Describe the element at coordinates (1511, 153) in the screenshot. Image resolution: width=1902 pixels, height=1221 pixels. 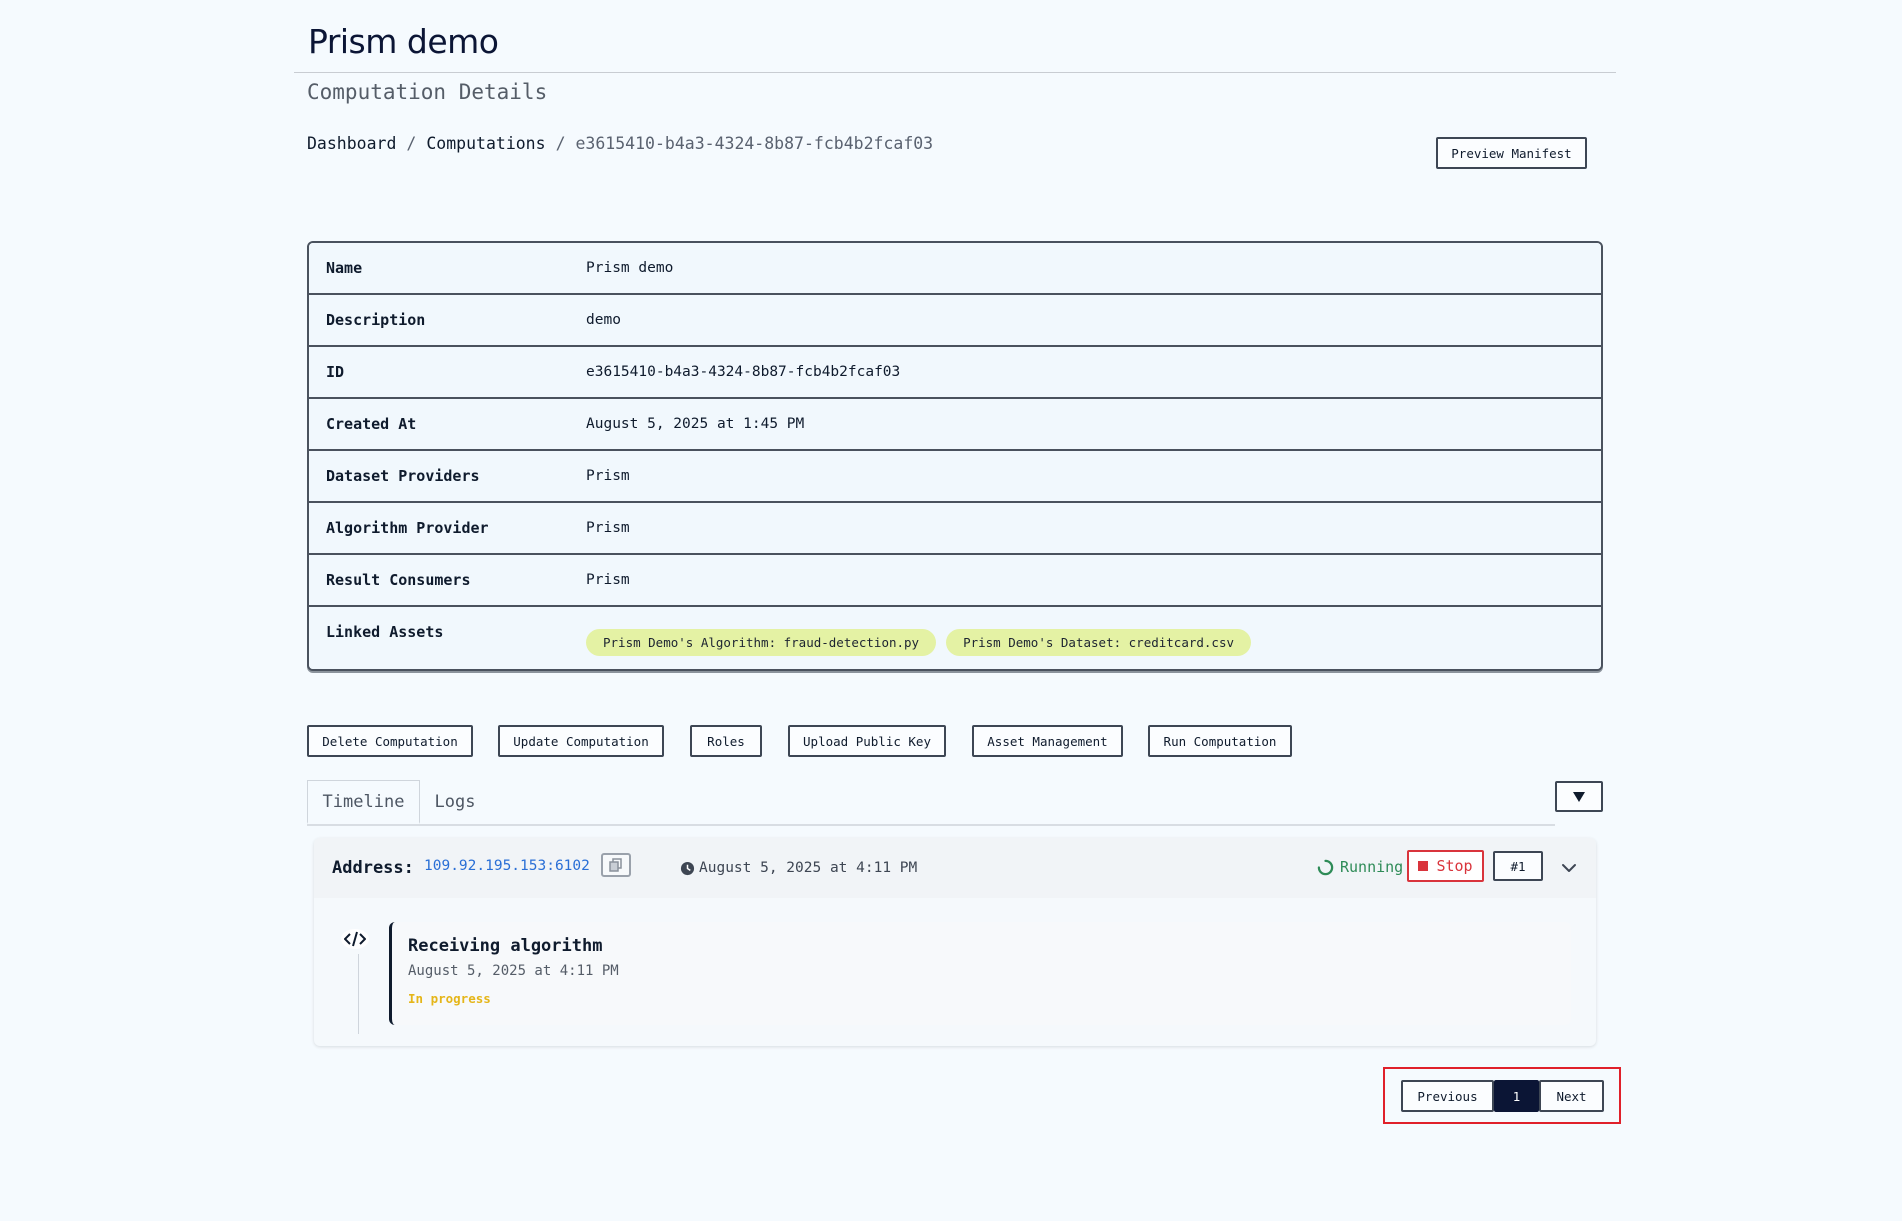
I see `preview-manifest-button: Preview Manifest` at that location.